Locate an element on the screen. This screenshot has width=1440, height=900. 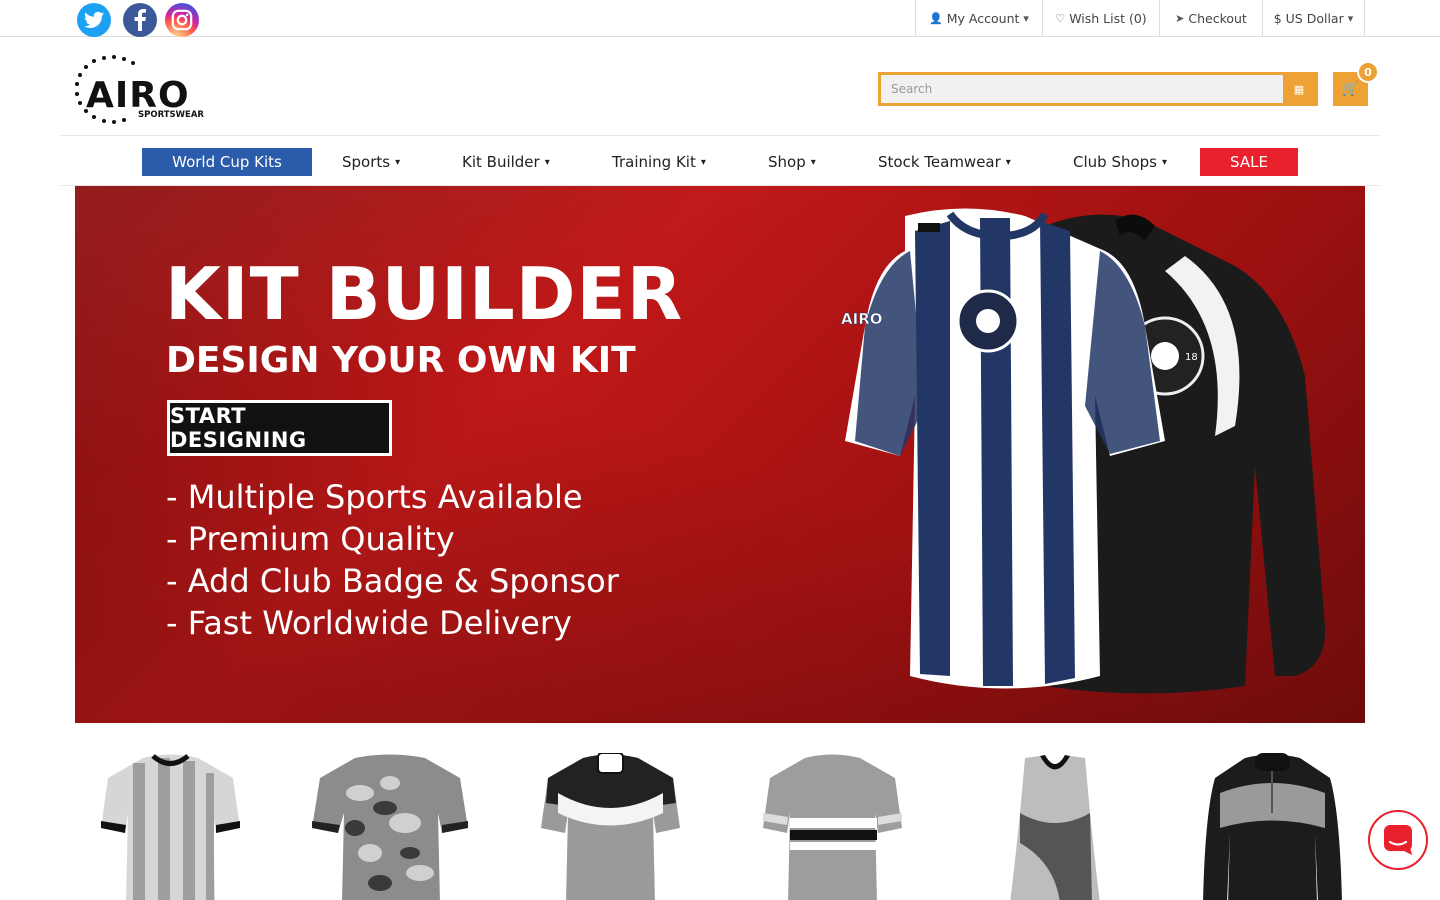
shirt-logo: AIRO is located at coordinates (862, 319).